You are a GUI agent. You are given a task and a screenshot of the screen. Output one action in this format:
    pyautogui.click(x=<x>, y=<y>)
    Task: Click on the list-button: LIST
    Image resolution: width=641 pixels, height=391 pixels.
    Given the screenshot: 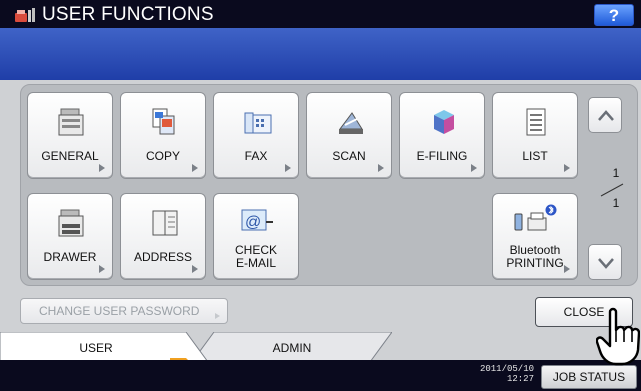 What is the action you would take?
    pyautogui.click(x=535, y=135)
    